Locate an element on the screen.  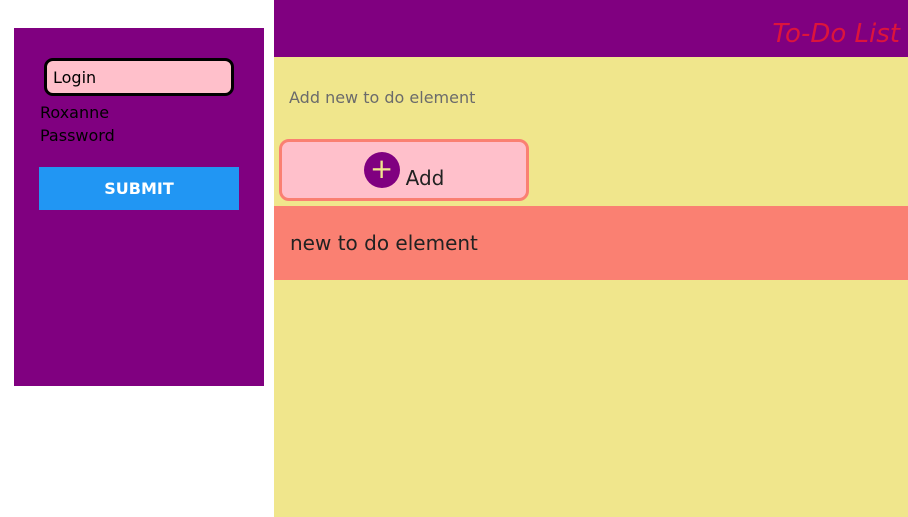
add-button: + Add is located at coordinates (404, 170).